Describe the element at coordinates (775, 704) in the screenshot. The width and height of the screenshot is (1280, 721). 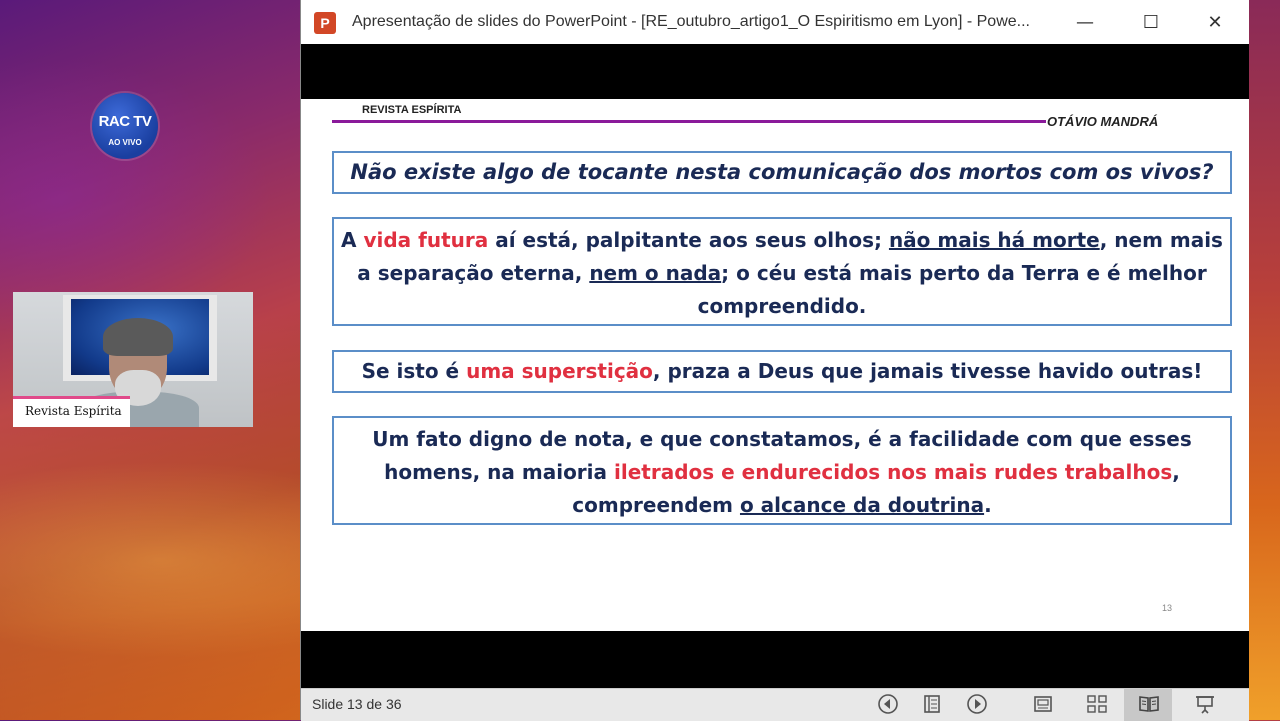
I see `status-bar: Slide 13 de 36` at that location.